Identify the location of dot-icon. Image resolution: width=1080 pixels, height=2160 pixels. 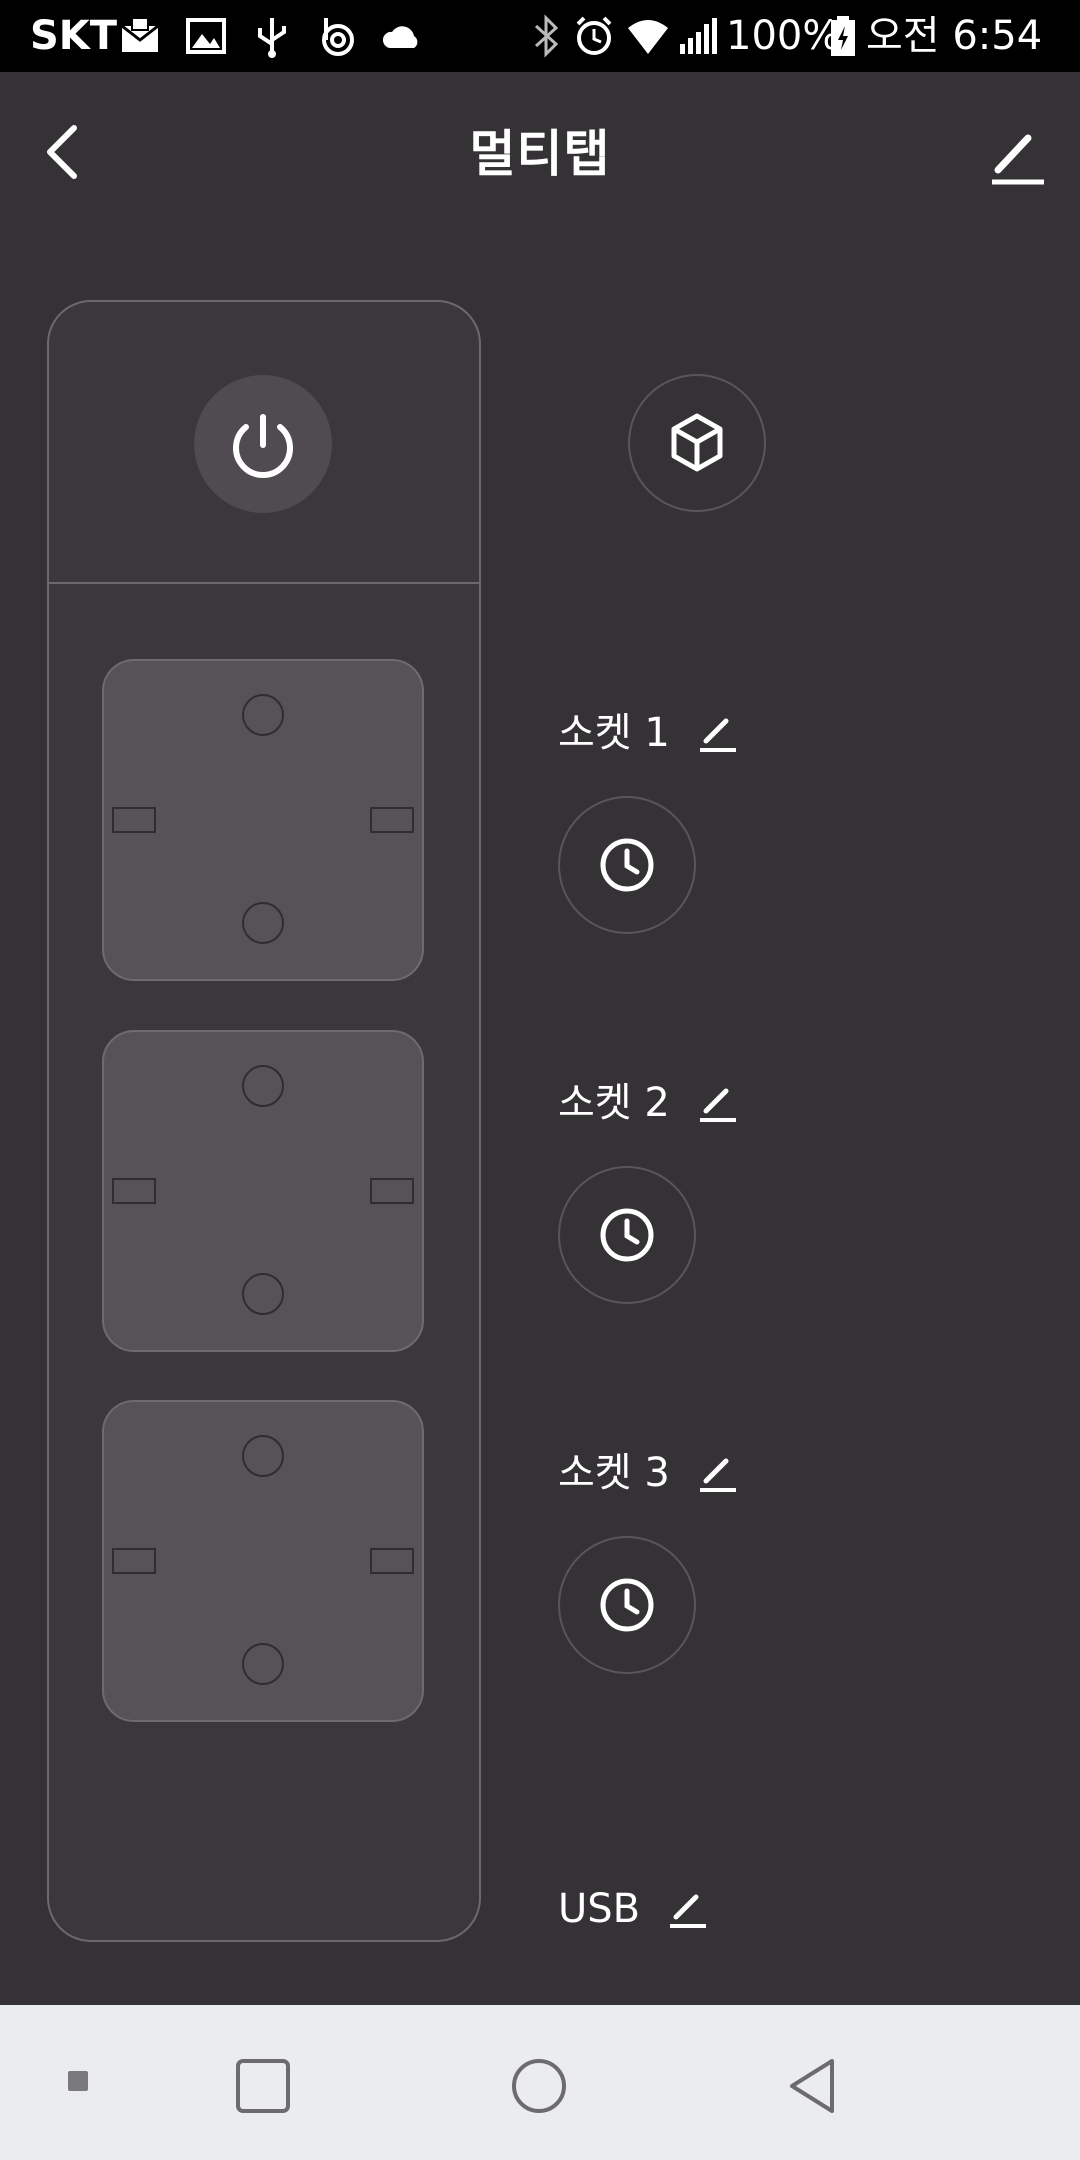
(78, 2081).